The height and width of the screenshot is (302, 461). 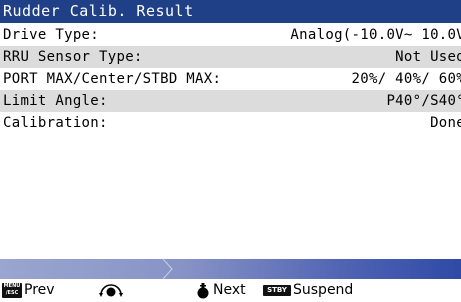 I want to click on row-port-center-stbd: PORT MAX/Center/STBD MAX: 20%/ 40%/ 60%, so click(x=230, y=79).